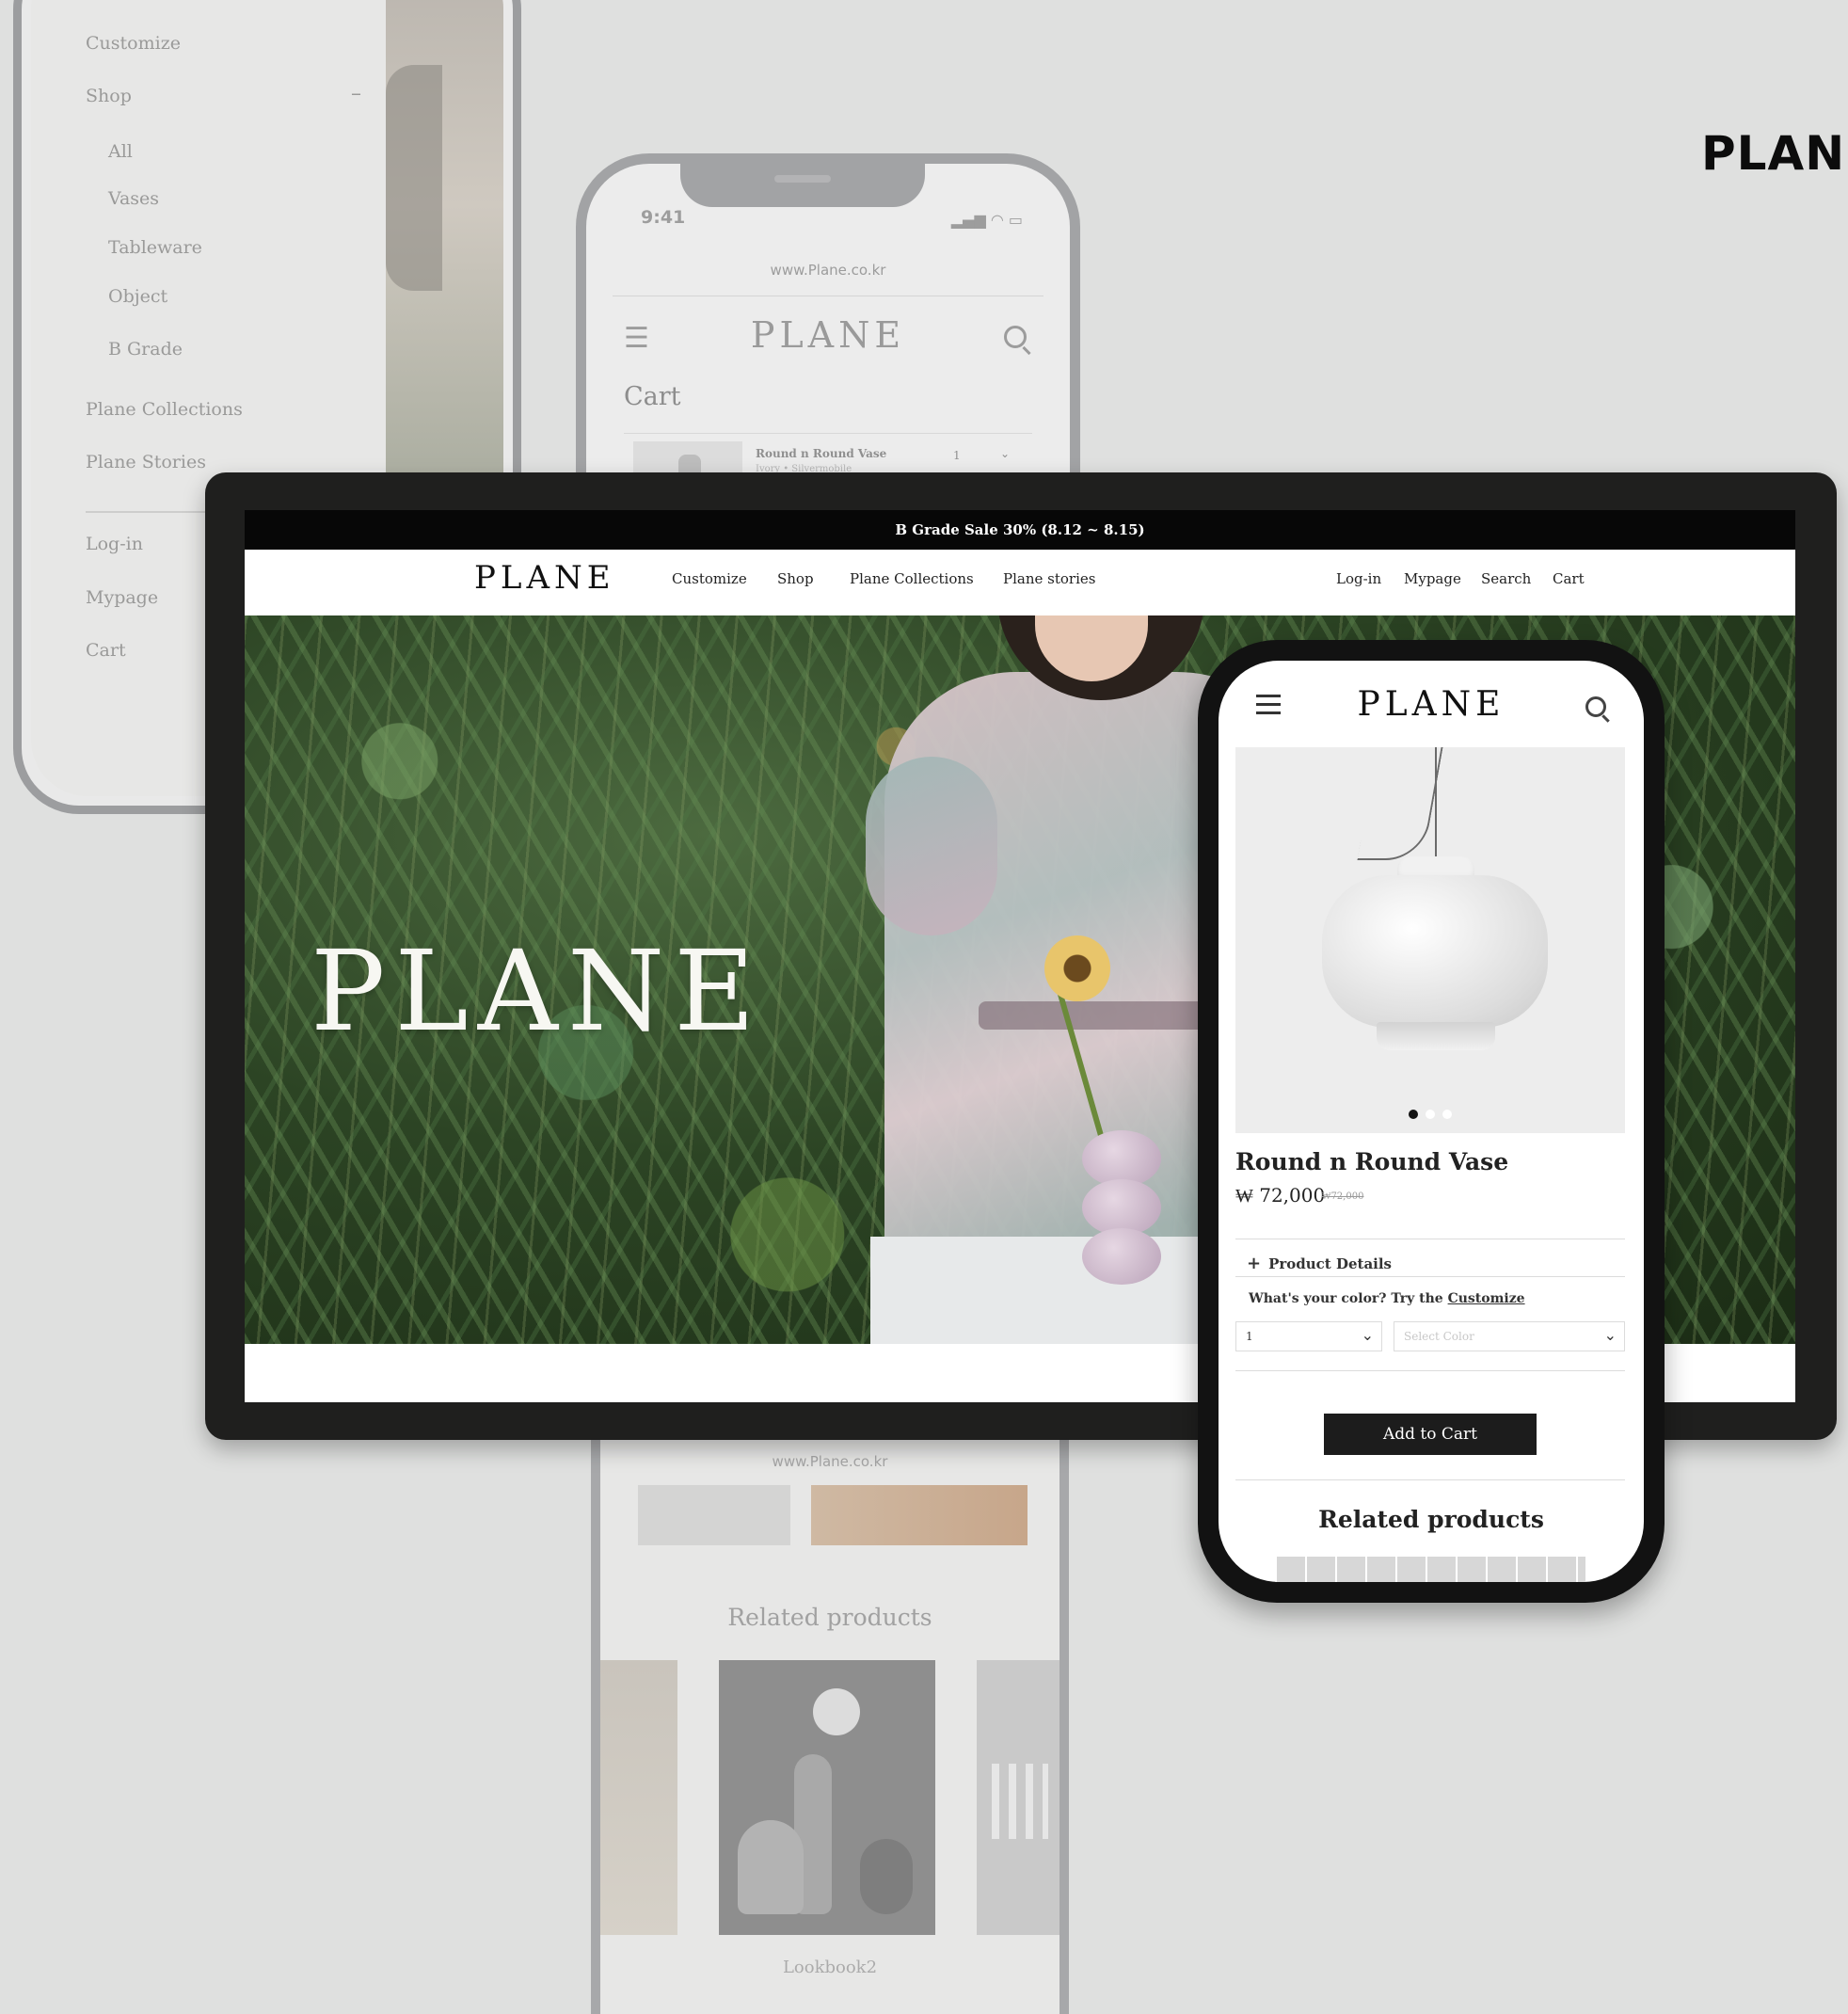 The height and width of the screenshot is (2014, 1848). Describe the element at coordinates (1343, 1196) in the screenshot. I see `original-price: ₩72,000` at that location.